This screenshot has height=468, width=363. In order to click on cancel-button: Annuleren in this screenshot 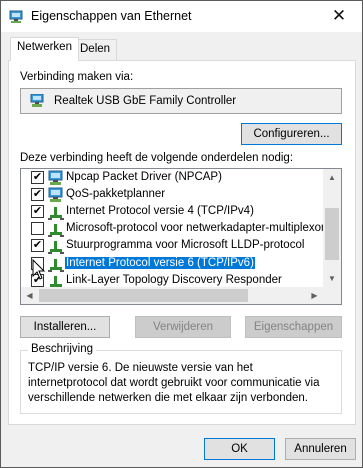, I will do `click(320, 449)`.